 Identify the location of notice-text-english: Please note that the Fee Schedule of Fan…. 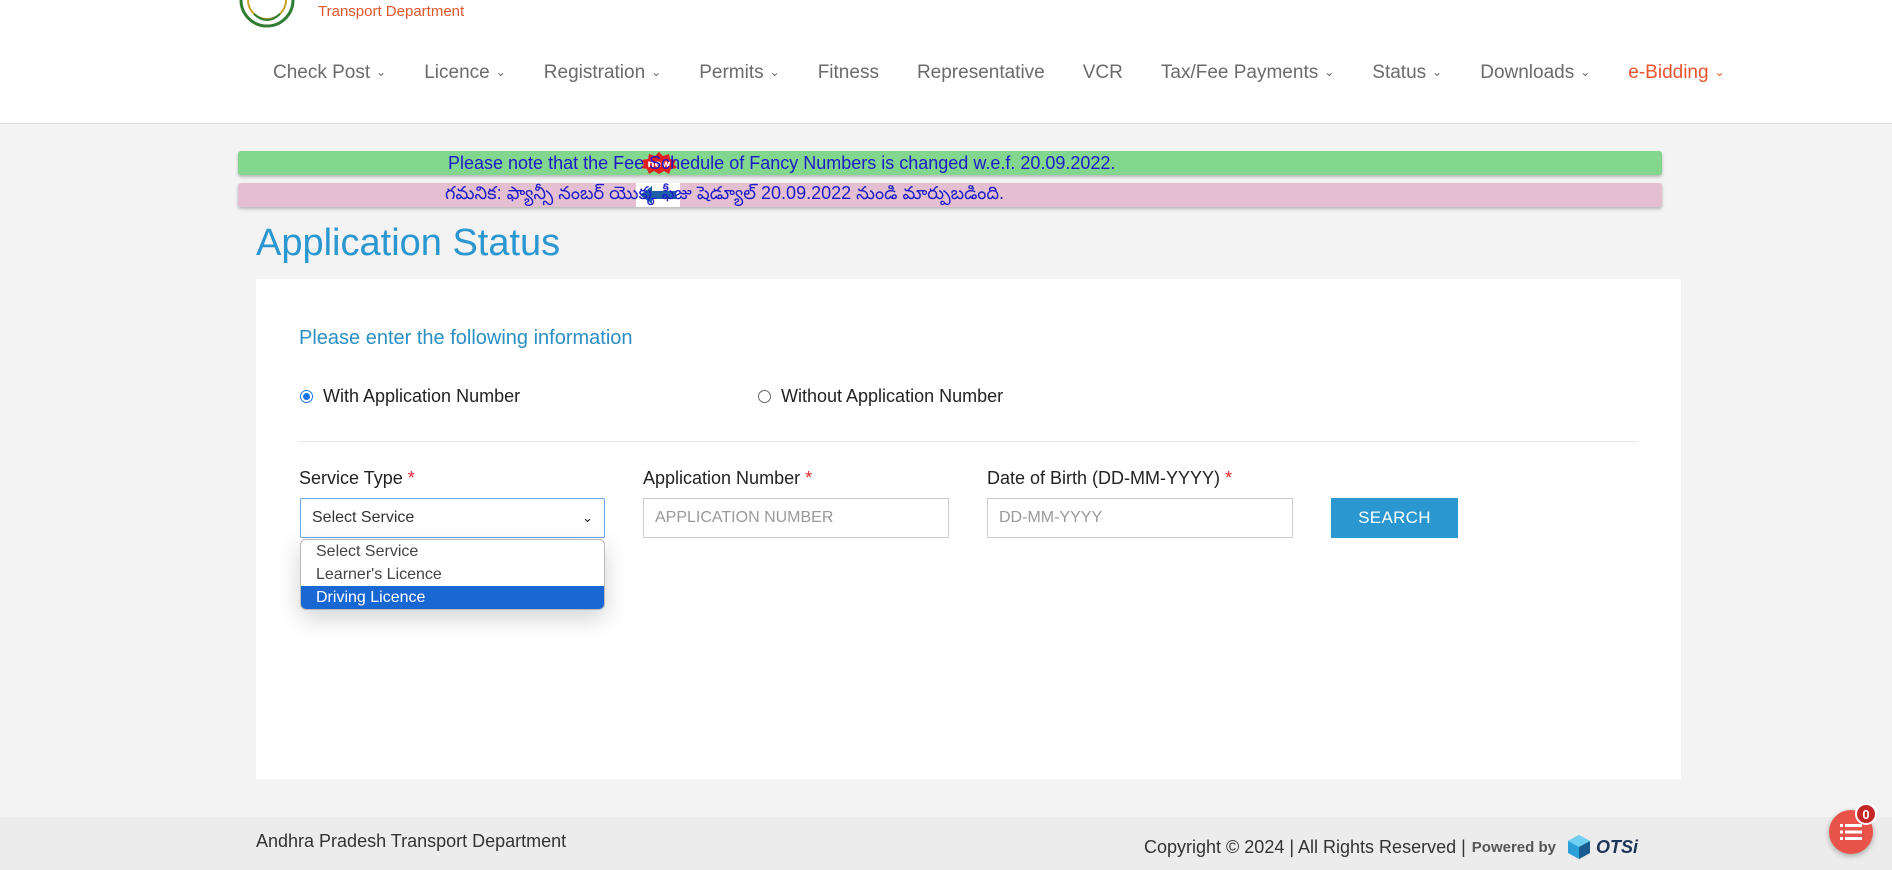
(782, 162).